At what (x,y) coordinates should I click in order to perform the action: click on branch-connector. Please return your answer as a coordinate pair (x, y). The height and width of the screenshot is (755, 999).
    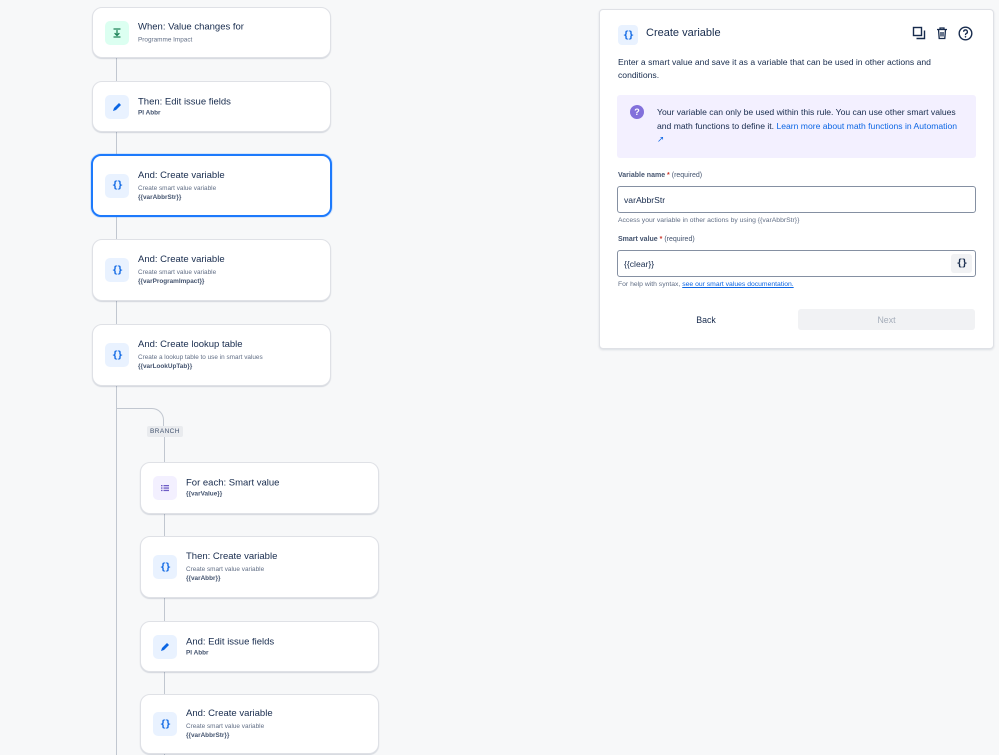
    Looking at the image, I should click on (140, 418).